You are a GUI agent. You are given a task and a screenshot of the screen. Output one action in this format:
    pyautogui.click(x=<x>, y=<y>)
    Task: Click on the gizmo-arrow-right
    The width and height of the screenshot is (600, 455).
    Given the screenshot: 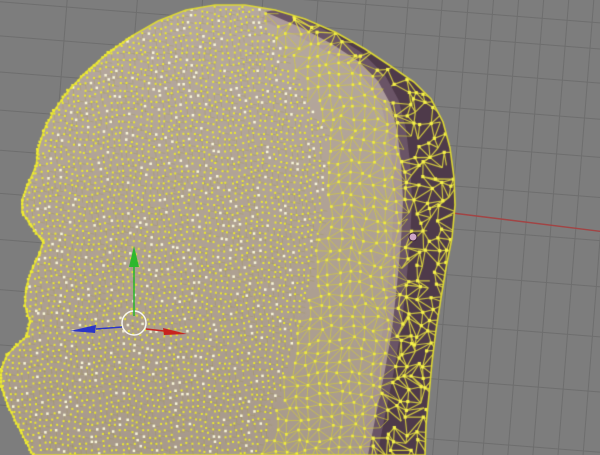 What is the action you would take?
    pyautogui.click(x=166, y=331)
    